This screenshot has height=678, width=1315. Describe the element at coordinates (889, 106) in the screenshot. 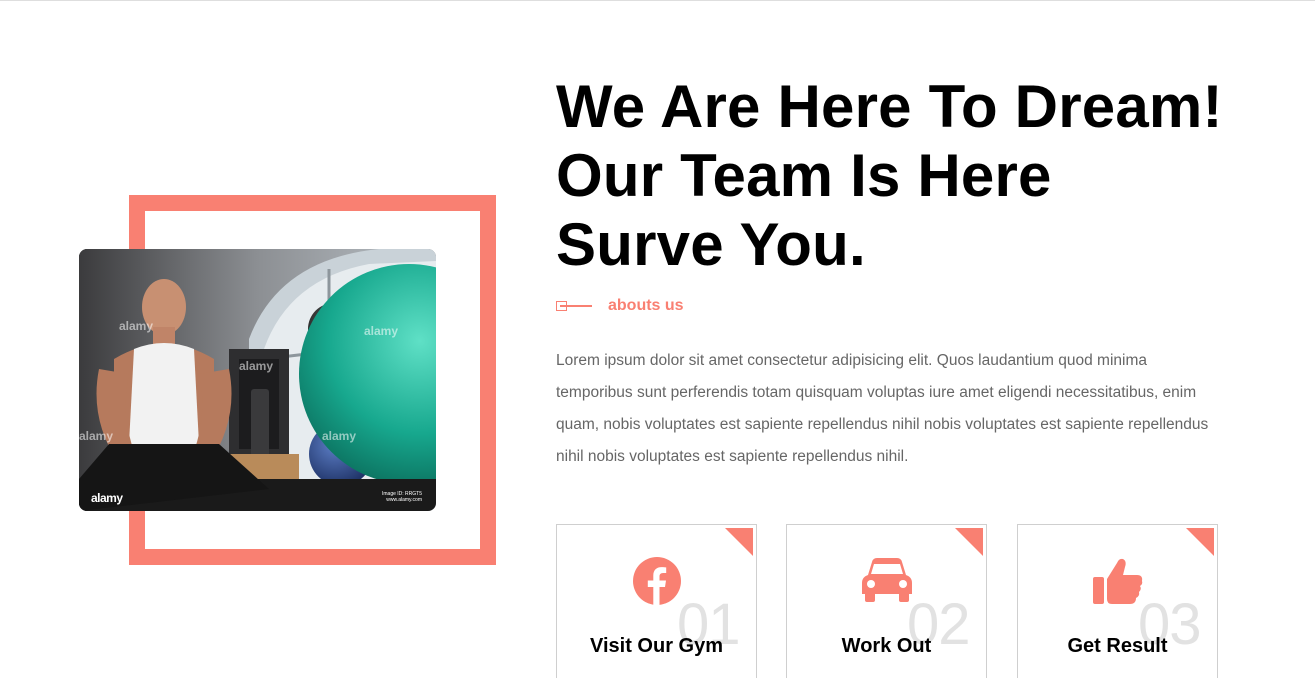

I see `title-line-1: We Are Here To Dream!` at that location.